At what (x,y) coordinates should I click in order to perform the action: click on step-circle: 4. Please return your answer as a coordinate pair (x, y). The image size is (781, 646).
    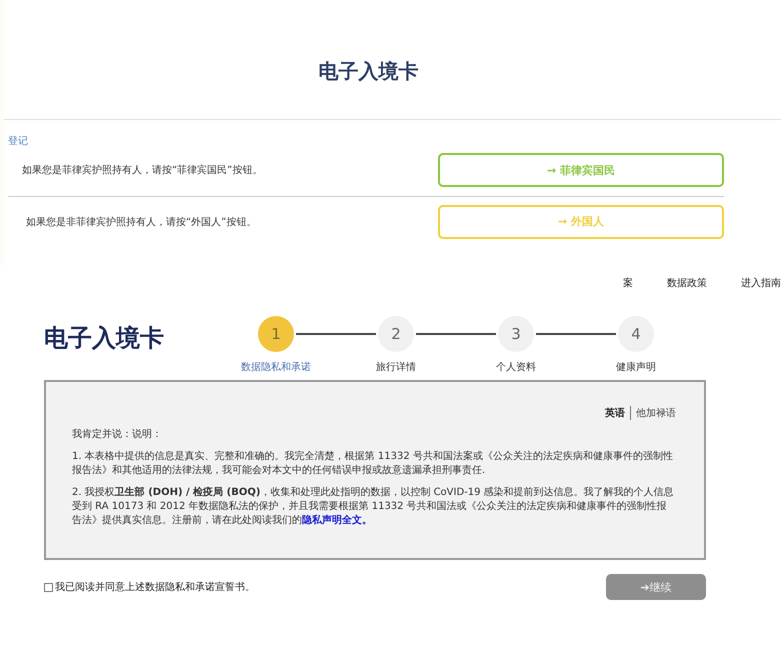
    Looking at the image, I should click on (636, 334).